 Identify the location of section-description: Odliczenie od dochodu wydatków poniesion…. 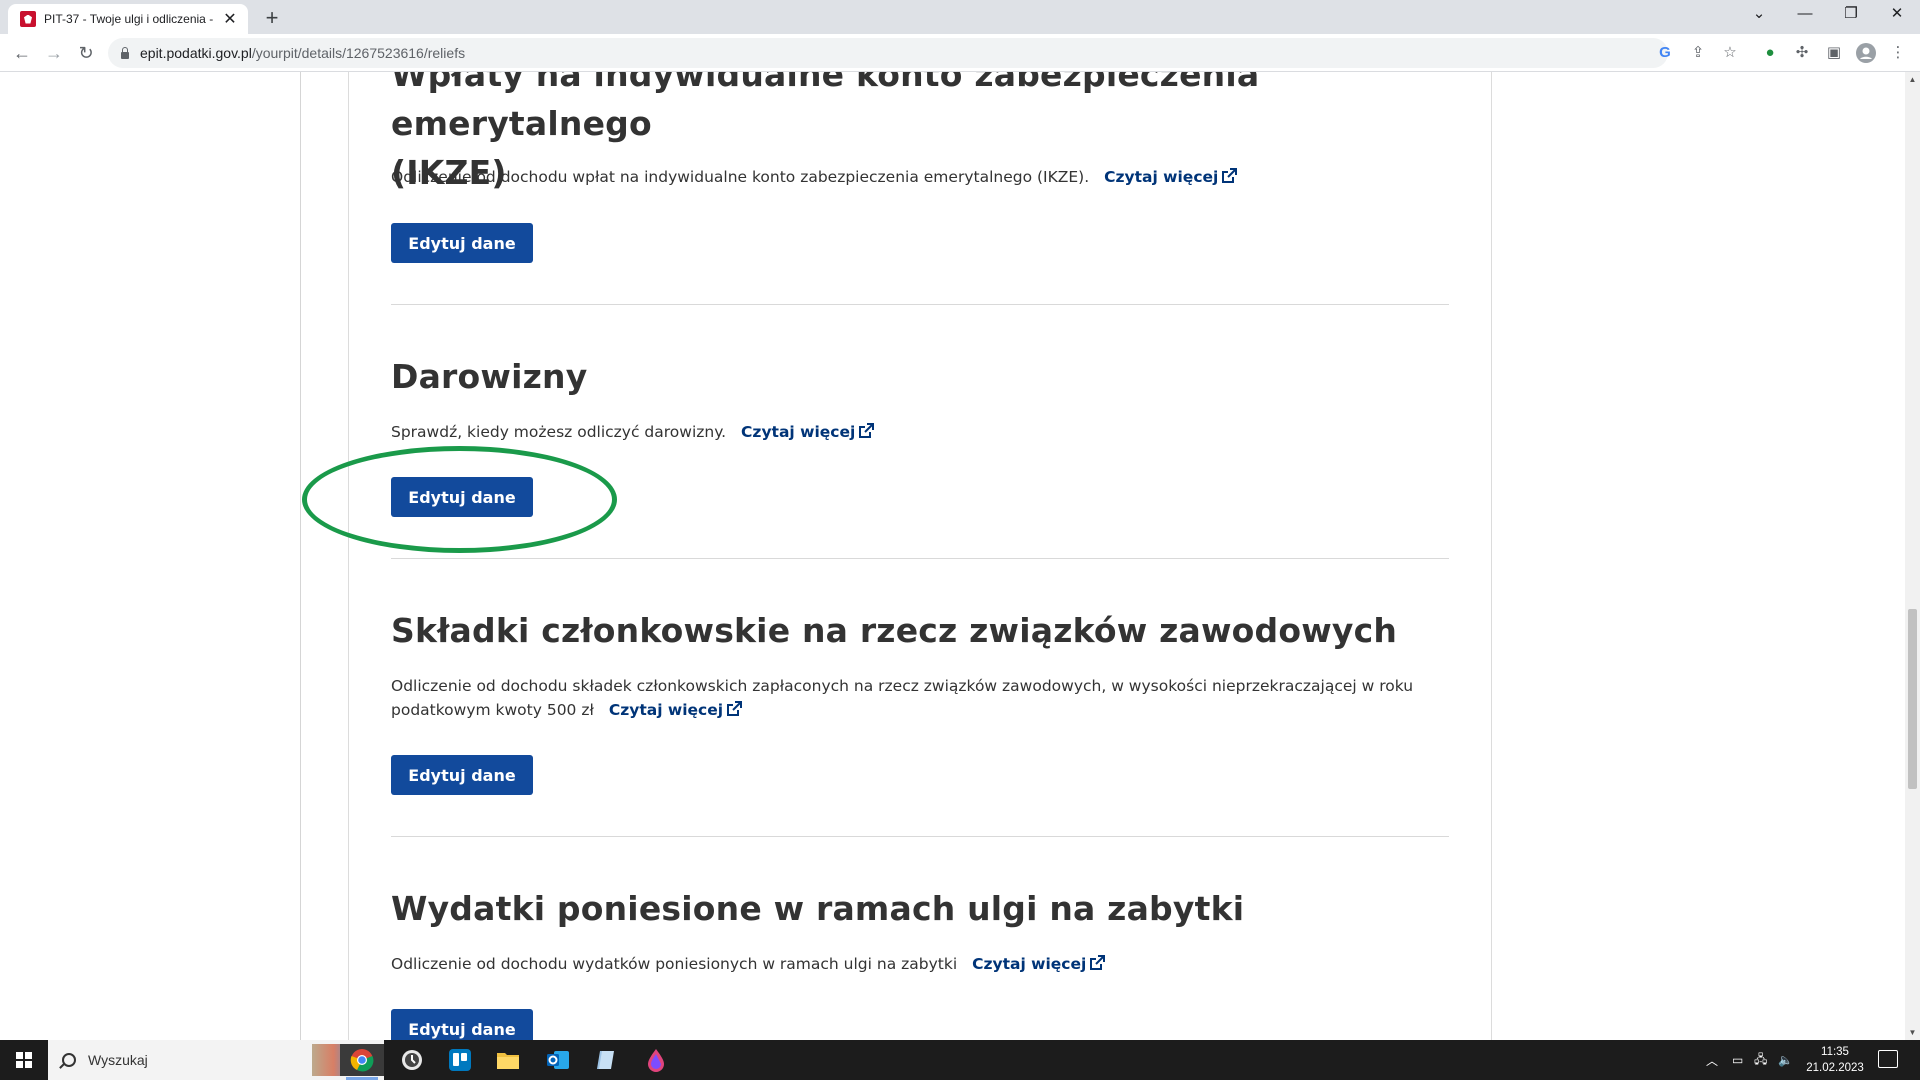
(920, 964).